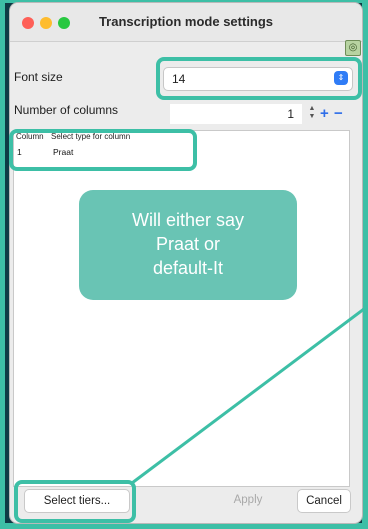 This screenshot has width=368, height=529. I want to click on number-of-columns-value: 1, so click(290, 114).